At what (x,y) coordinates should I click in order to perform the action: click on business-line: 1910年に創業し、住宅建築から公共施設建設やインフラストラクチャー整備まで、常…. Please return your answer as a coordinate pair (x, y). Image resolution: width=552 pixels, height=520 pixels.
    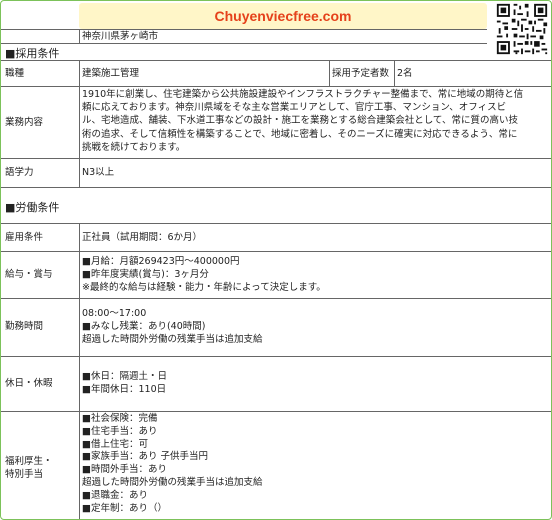
    Looking at the image, I should click on (303, 94).